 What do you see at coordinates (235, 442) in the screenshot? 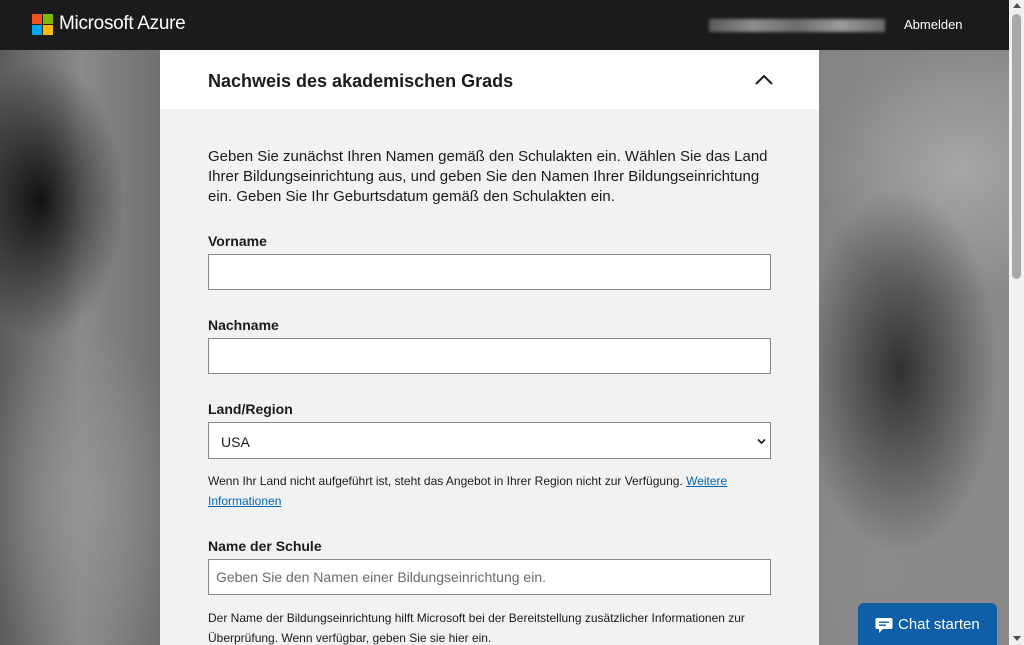
I see `country-selected-value: USA` at bounding box center [235, 442].